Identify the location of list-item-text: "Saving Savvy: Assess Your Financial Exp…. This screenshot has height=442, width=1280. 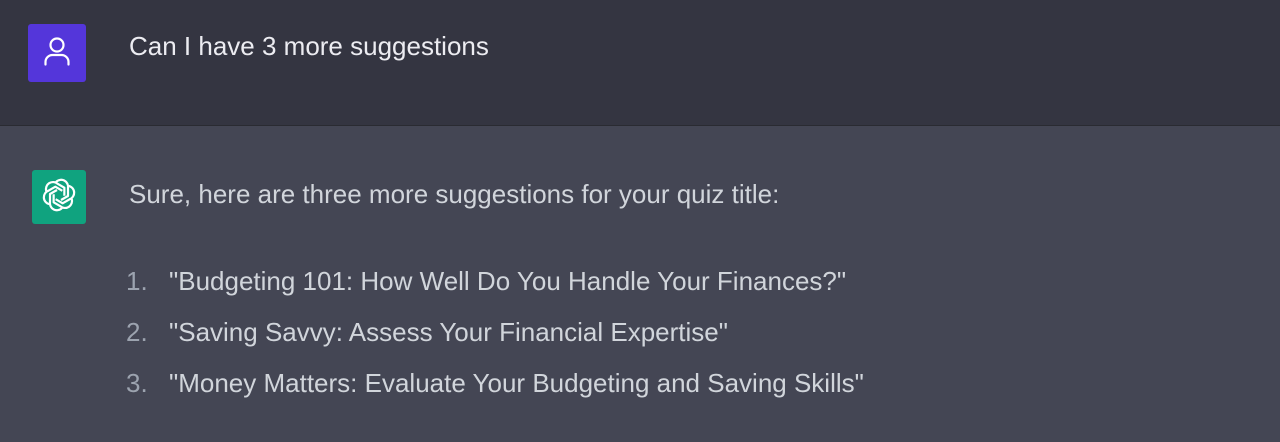
(448, 332).